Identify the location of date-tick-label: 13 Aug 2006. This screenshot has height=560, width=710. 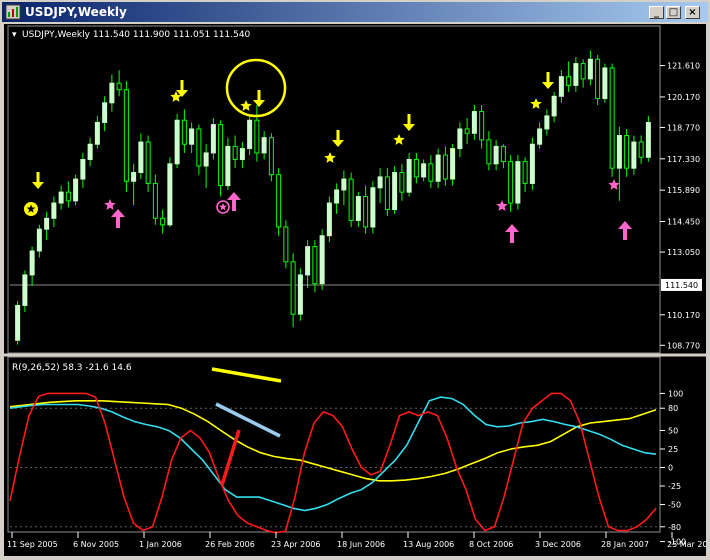
(428, 544).